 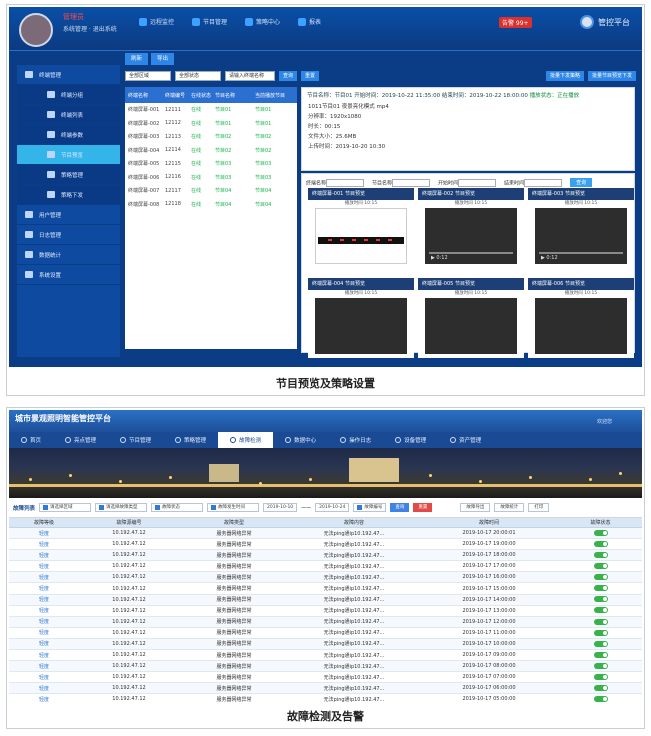 What do you see at coordinates (246, 440) in the screenshot?
I see `nav-tab: 故障检测` at bounding box center [246, 440].